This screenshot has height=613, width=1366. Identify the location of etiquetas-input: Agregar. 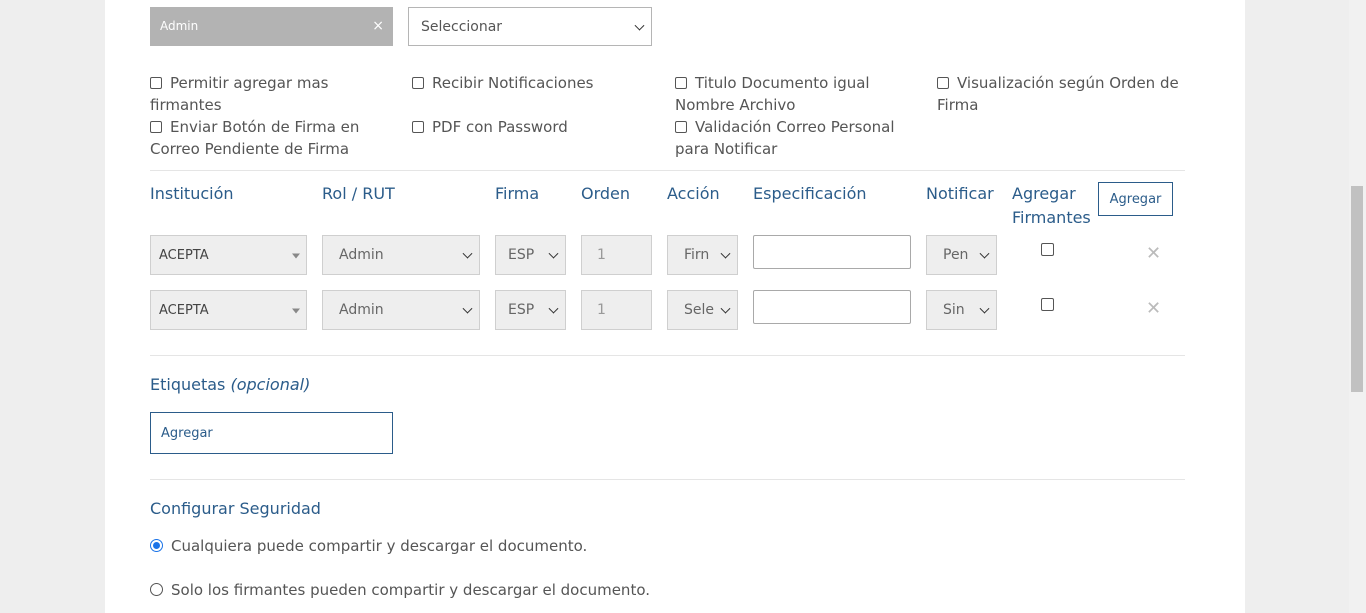
(271, 433).